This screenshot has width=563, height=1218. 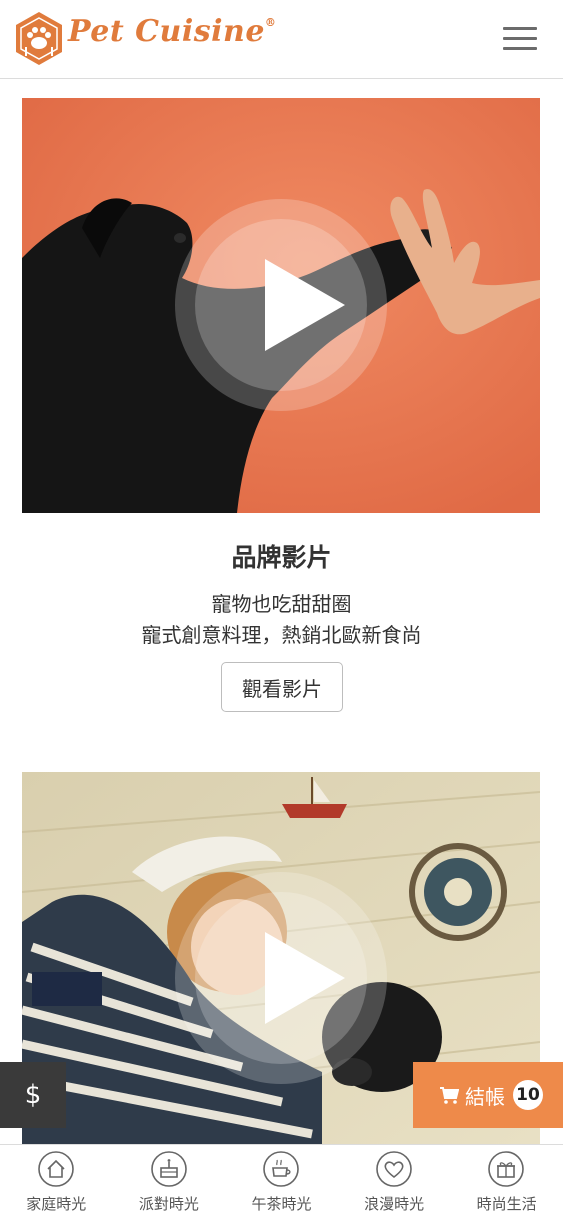 I want to click on checkout-button: 結帳 10, so click(x=488, y=1095).